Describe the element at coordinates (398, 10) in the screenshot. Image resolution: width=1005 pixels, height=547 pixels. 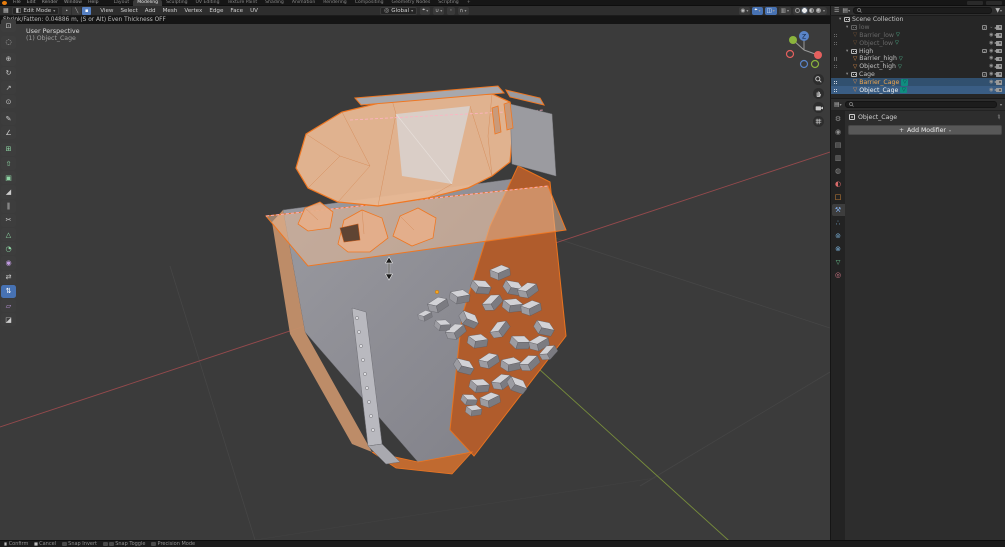
I see `orientation-dropdown: ◎ Global ▾` at that location.